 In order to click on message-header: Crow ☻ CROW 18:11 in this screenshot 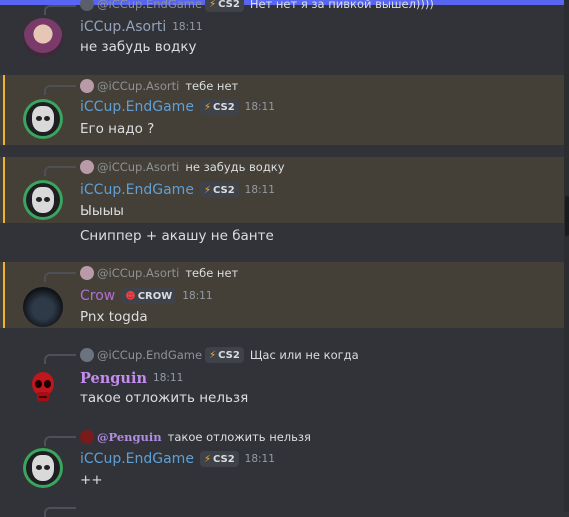, I will do `click(146, 296)`.